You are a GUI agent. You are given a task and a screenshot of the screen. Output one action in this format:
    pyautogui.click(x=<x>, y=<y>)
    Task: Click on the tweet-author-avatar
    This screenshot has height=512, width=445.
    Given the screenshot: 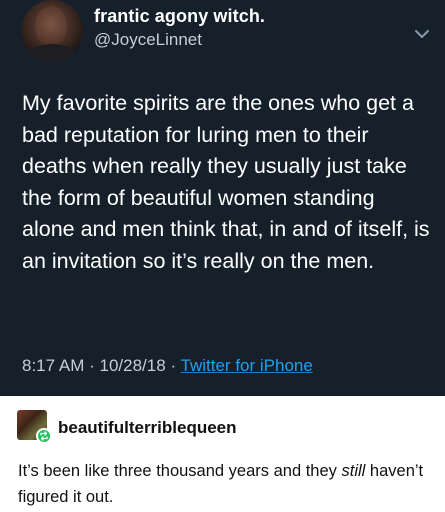 What is the action you would take?
    pyautogui.click(x=52, y=31)
    